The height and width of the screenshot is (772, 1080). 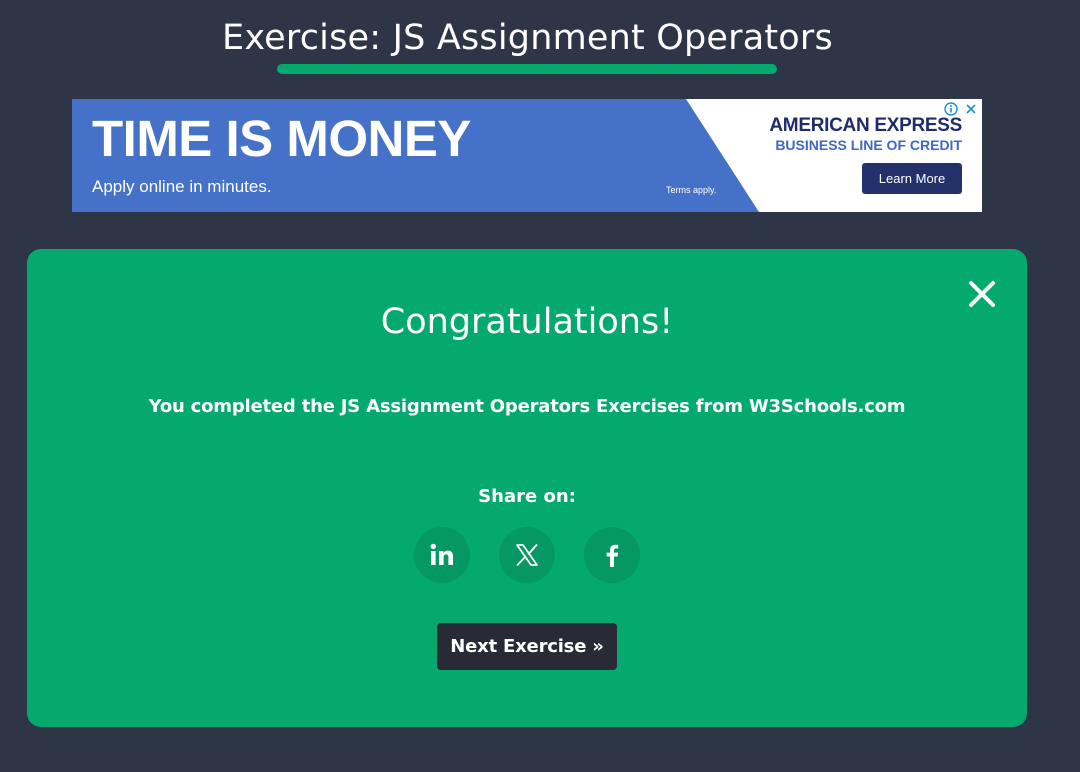 I want to click on share-label: Share on:, so click(x=527, y=496).